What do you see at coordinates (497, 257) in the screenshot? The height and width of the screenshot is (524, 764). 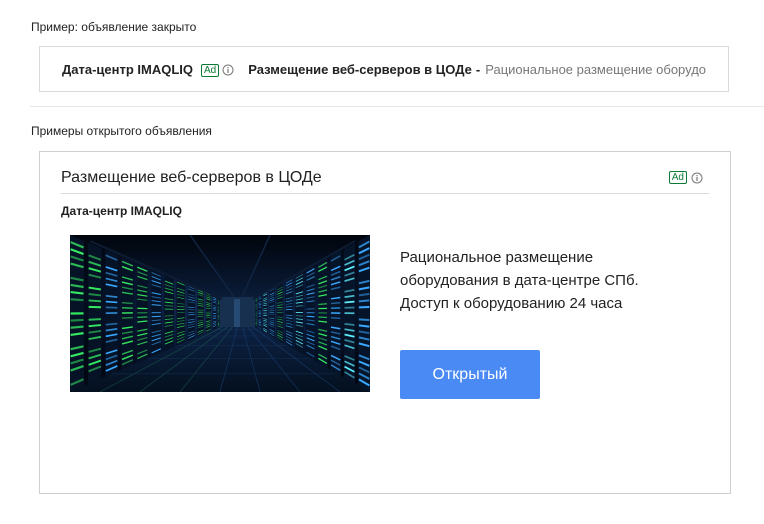 I see `description-line: Рациональное размещение` at bounding box center [497, 257].